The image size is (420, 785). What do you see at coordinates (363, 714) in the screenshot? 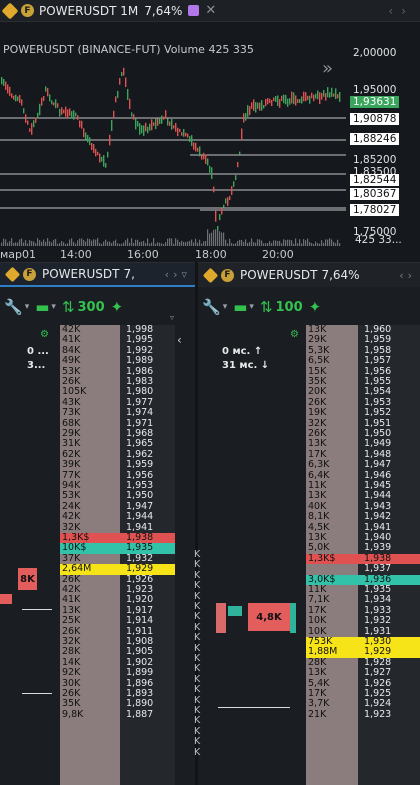
I see `dom-row: 21K 1,923` at bounding box center [363, 714].